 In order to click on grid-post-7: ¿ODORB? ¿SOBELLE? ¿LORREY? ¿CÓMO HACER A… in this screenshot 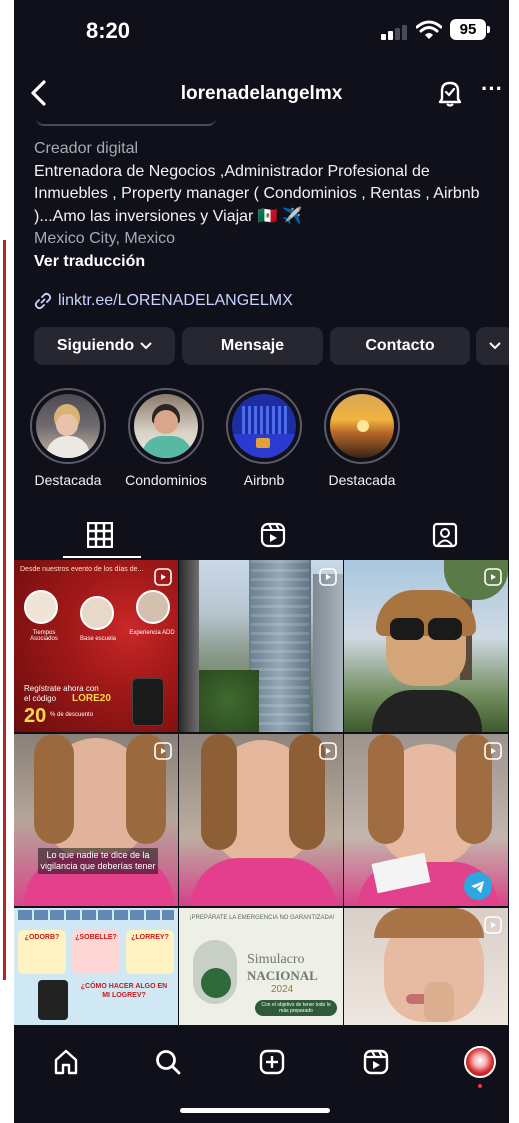, I will do `click(96, 967)`.